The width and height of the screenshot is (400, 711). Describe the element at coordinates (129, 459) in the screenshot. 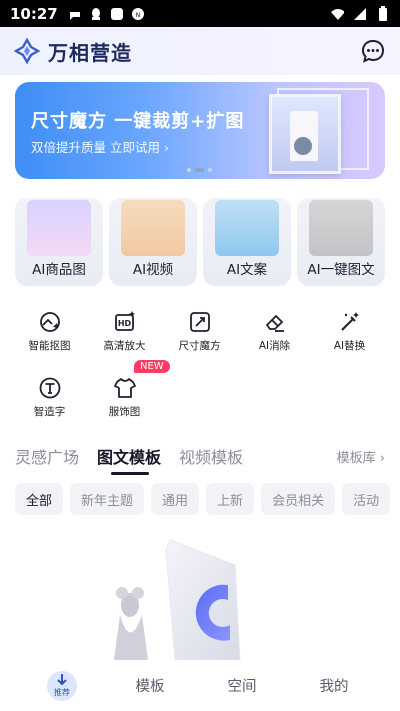

I see `tab-image-templates: 图文模板` at that location.